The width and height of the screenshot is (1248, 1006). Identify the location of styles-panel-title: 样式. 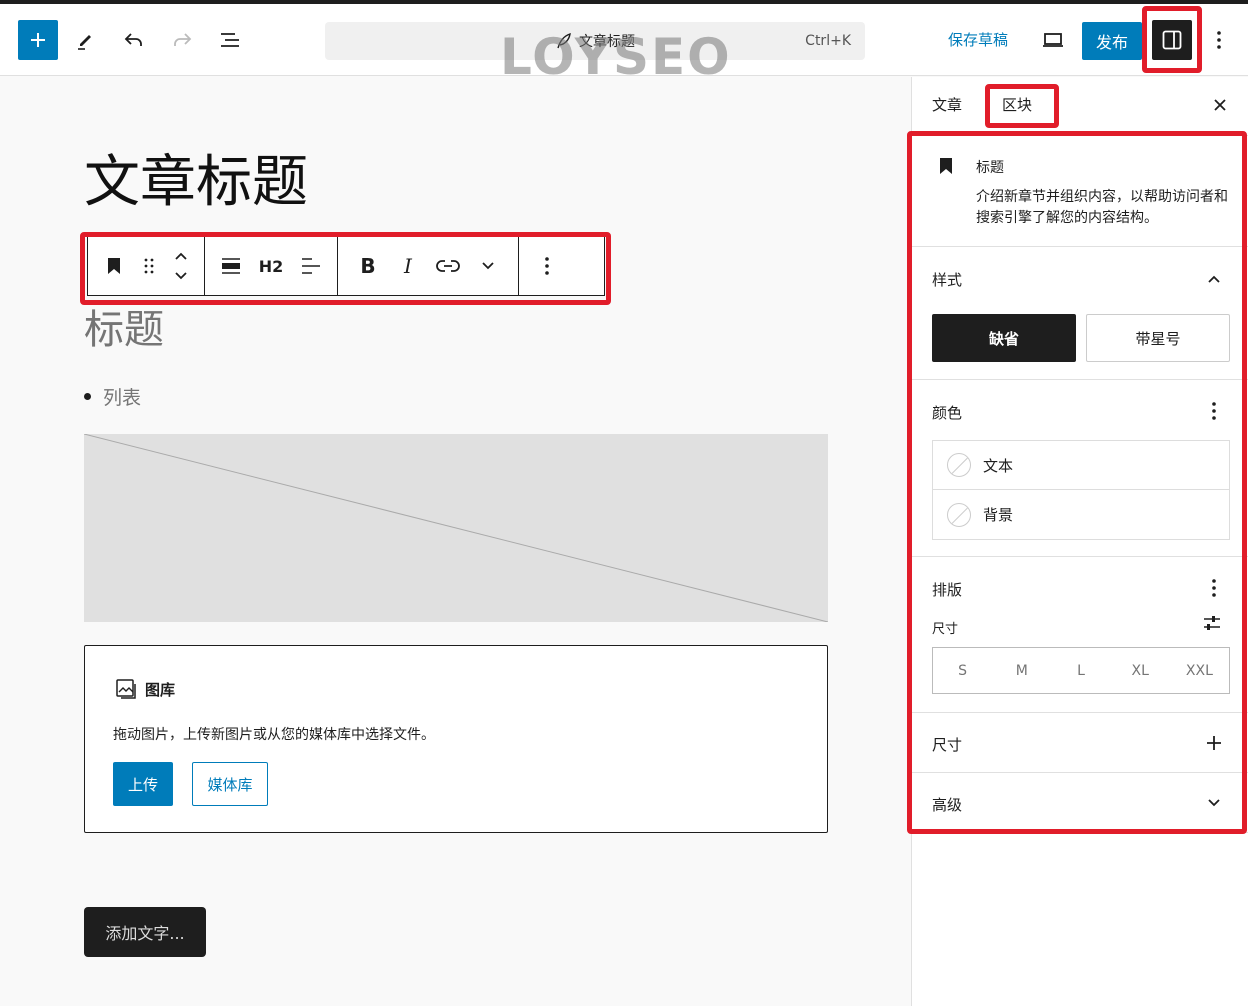
(947, 279).